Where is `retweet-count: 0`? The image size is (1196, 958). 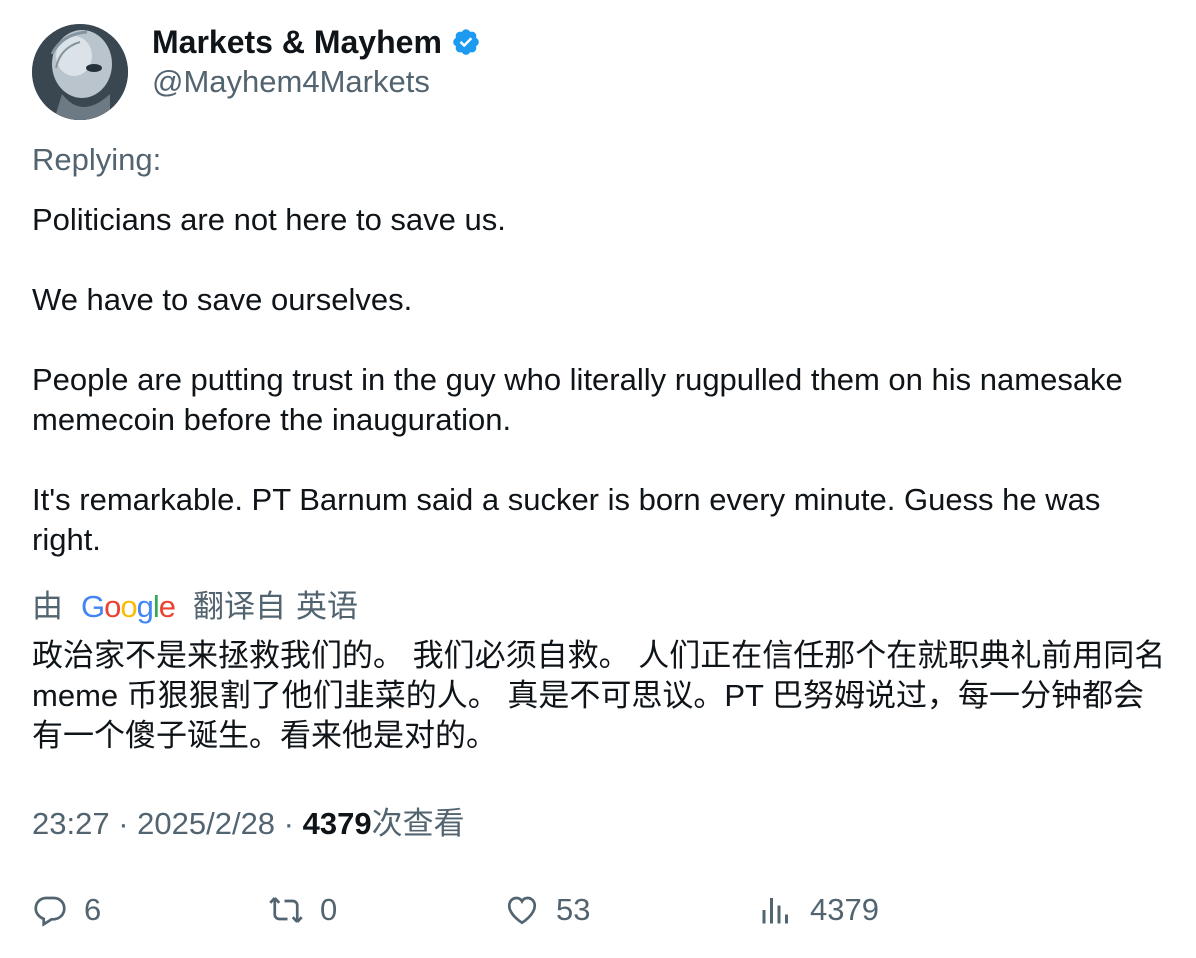 retweet-count: 0 is located at coordinates (329, 909).